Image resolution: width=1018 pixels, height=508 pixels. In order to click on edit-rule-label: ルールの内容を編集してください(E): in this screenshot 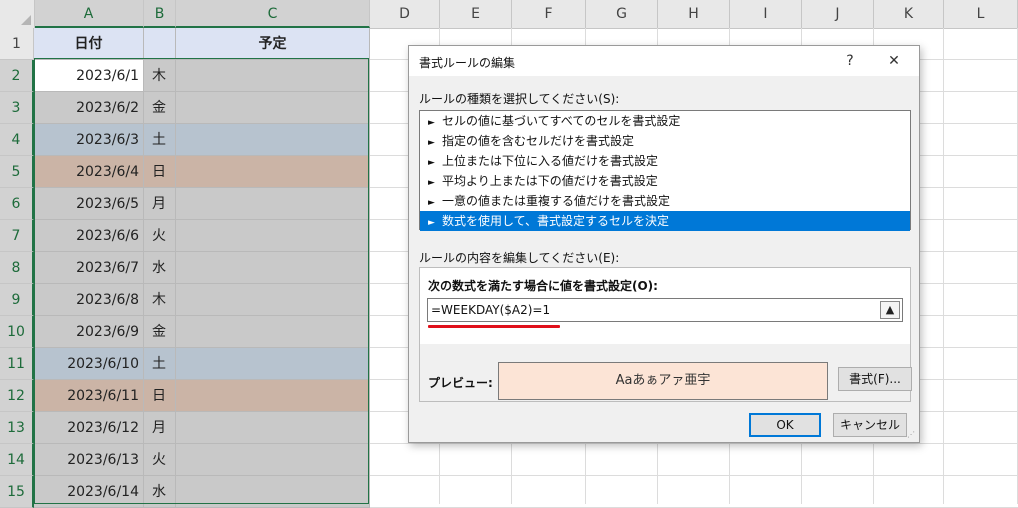, I will do `click(519, 258)`.